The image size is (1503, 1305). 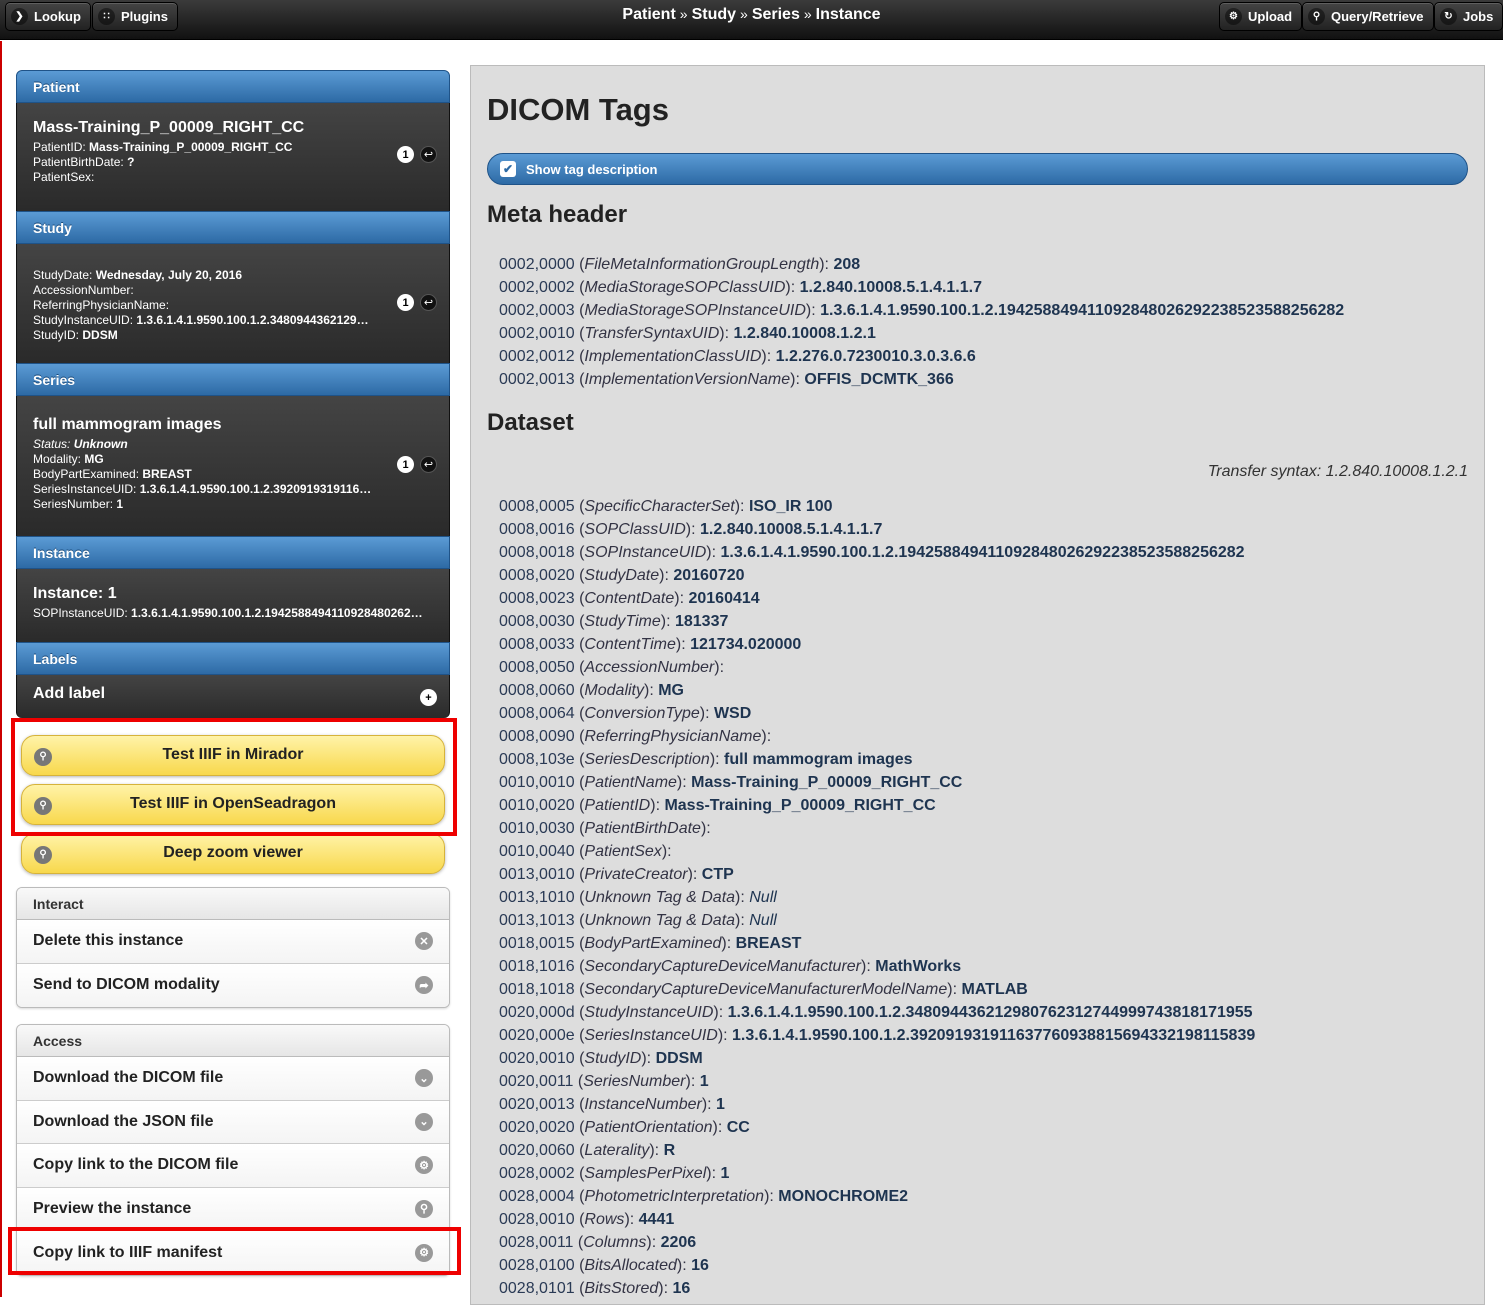 What do you see at coordinates (233, 755) in the screenshot?
I see `test-iiif-mirador-button: ⚲ Test IIIF in Mirador` at bounding box center [233, 755].